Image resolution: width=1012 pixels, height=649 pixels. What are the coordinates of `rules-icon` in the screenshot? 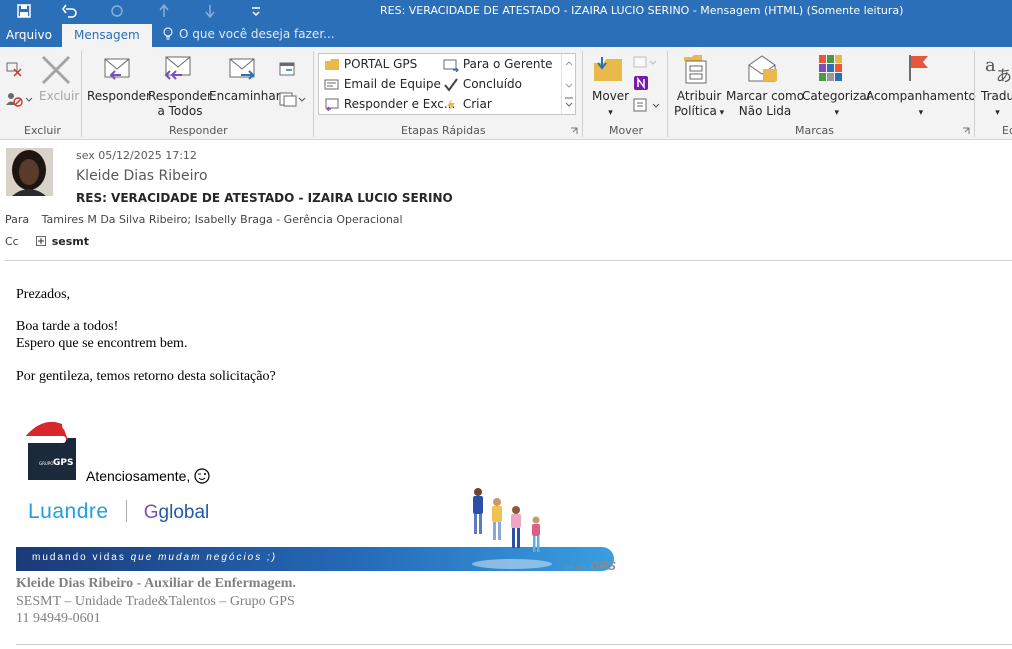 It's located at (645, 62).